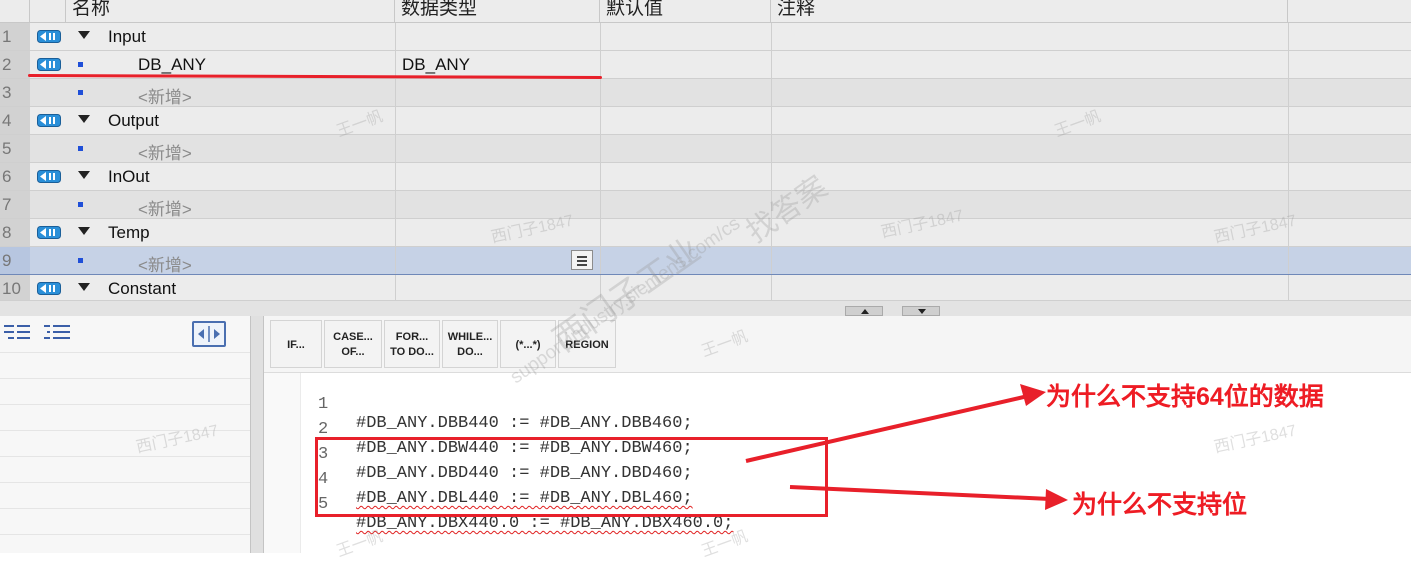 The width and height of the screenshot is (1411, 562). What do you see at coordinates (1056, 499) in the screenshot?
I see `arrow-head-bit` at bounding box center [1056, 499].